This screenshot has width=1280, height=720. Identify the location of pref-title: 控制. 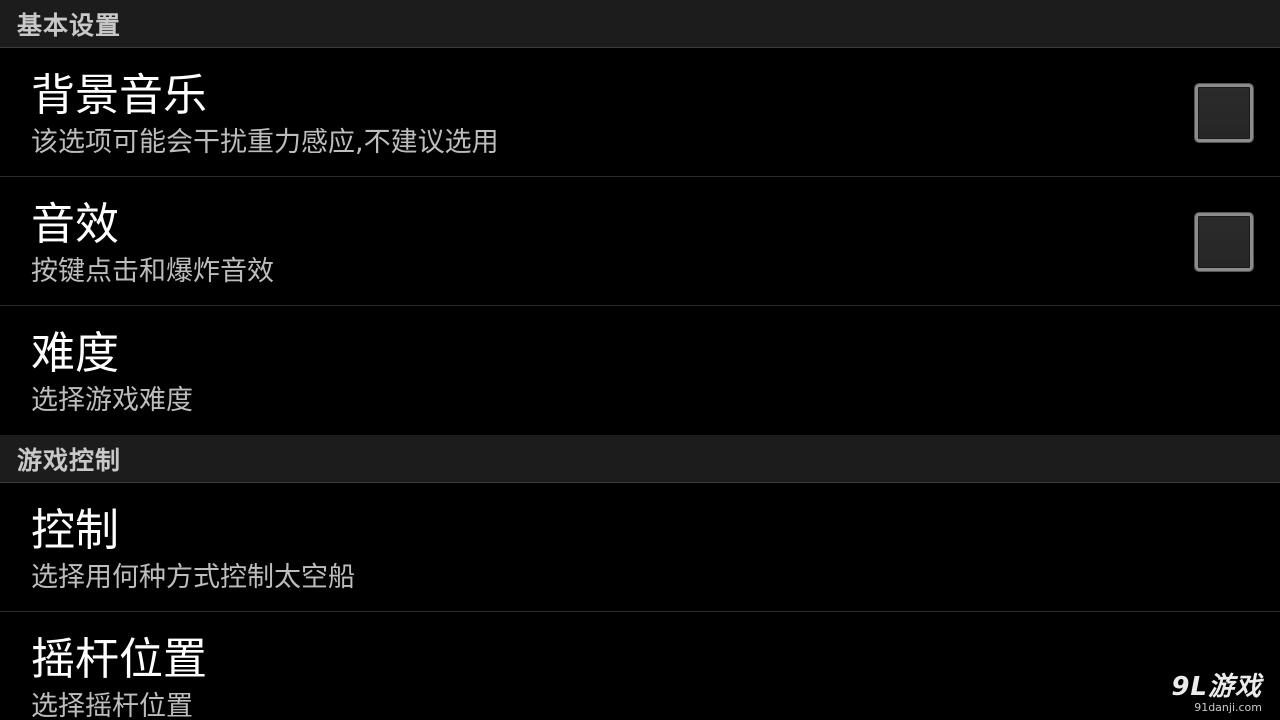
(75, 530).